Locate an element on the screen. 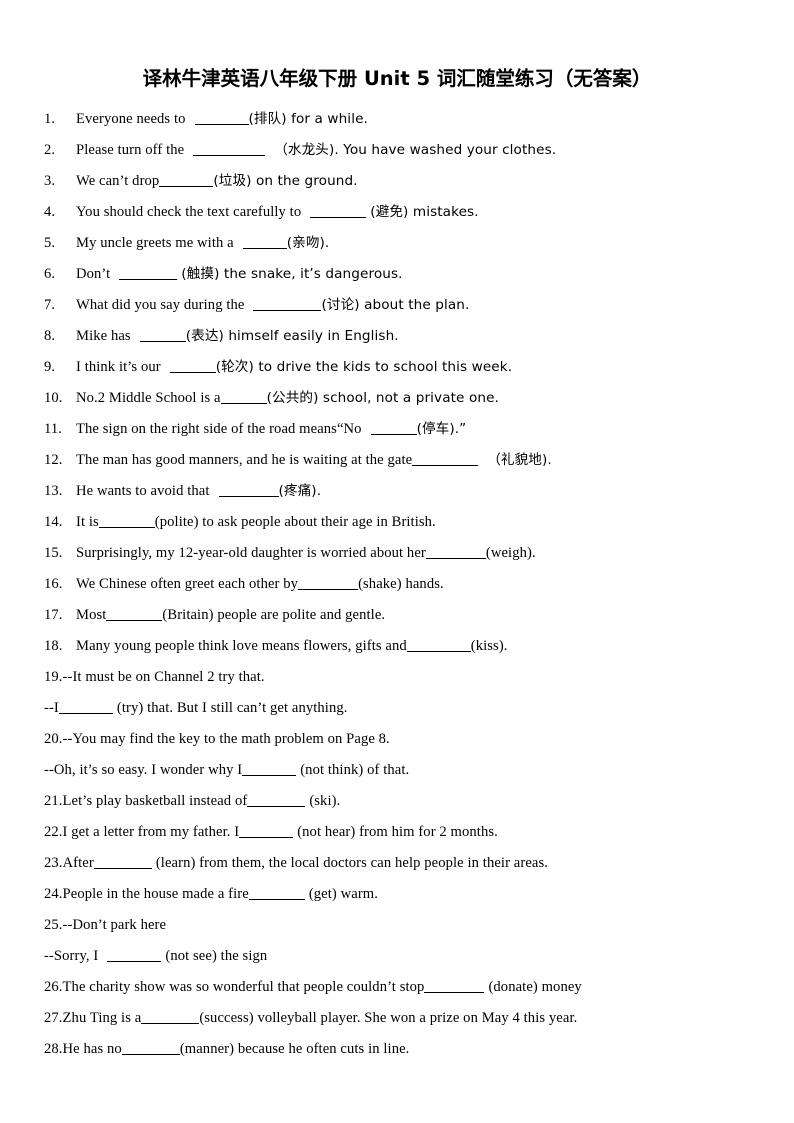  question-number: 11. is located at coordinates (53, 429).